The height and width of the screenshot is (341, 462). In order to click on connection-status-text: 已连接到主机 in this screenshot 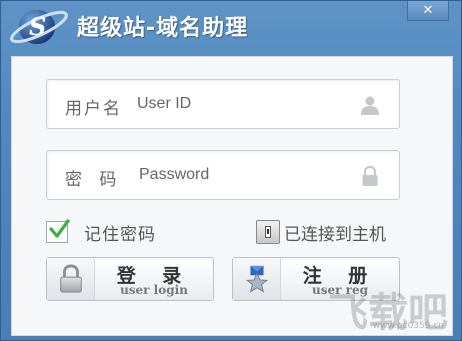, I will do `click(335, 234)`.